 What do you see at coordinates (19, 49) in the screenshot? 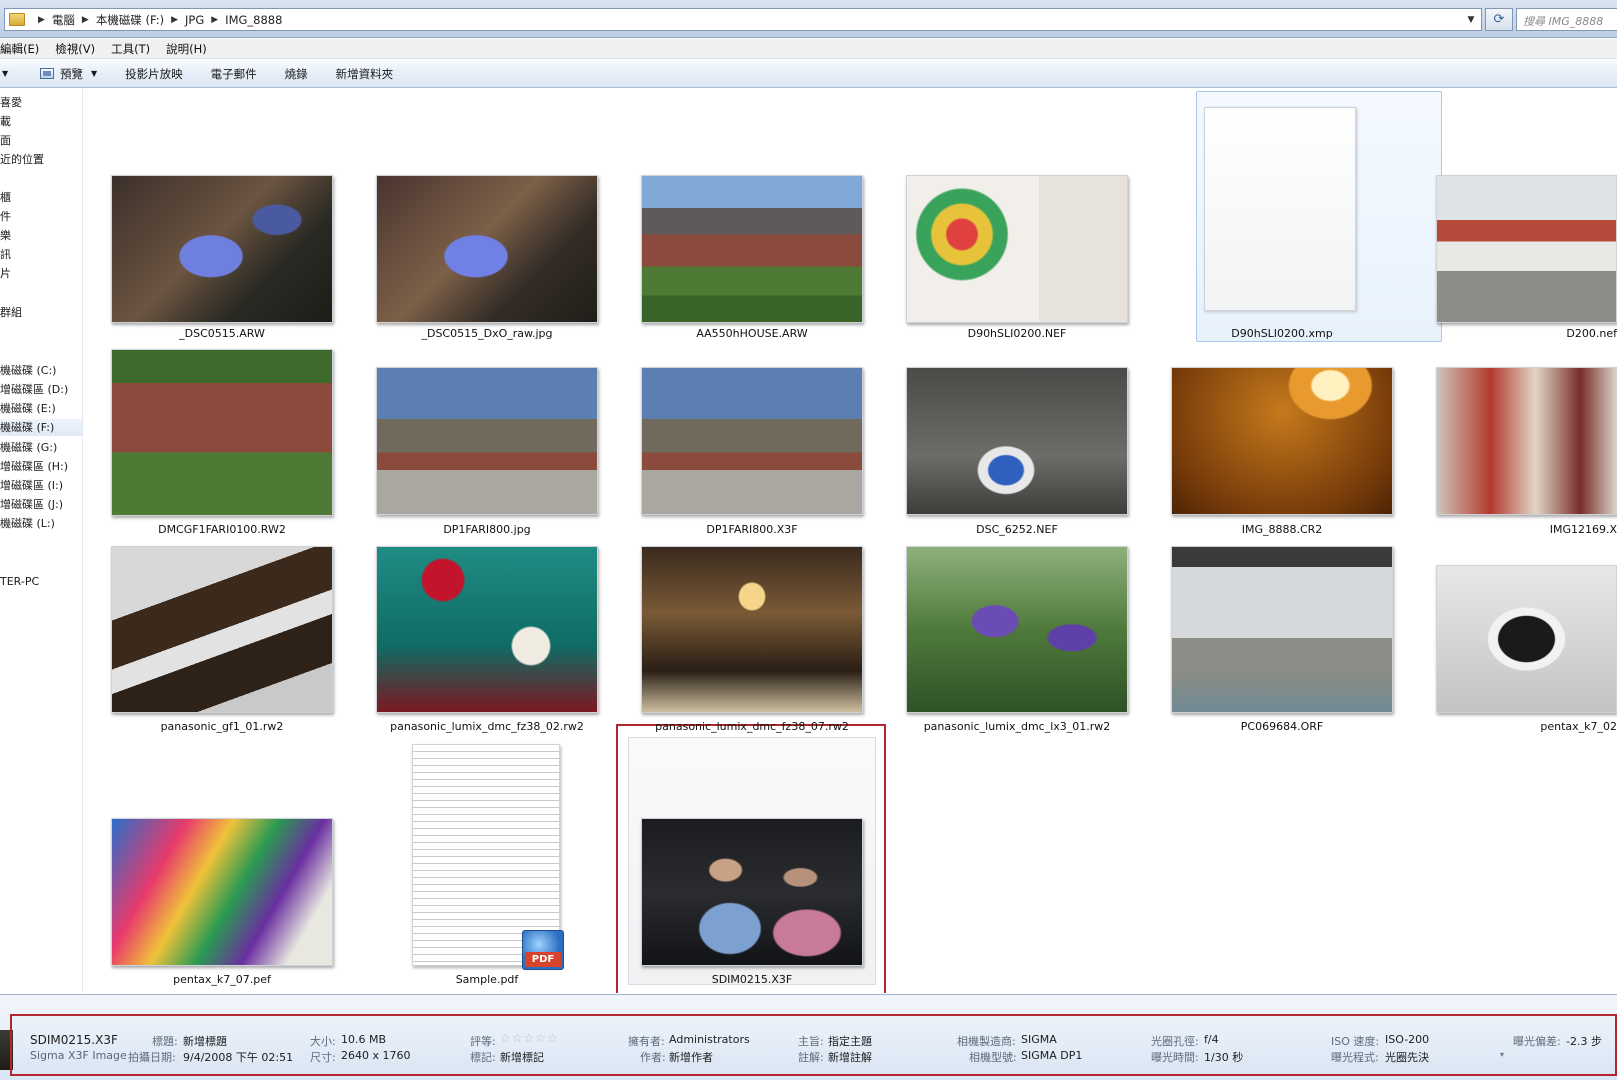
I see `menu-edit: 編輯(E)` at bounding box center [19, 49].